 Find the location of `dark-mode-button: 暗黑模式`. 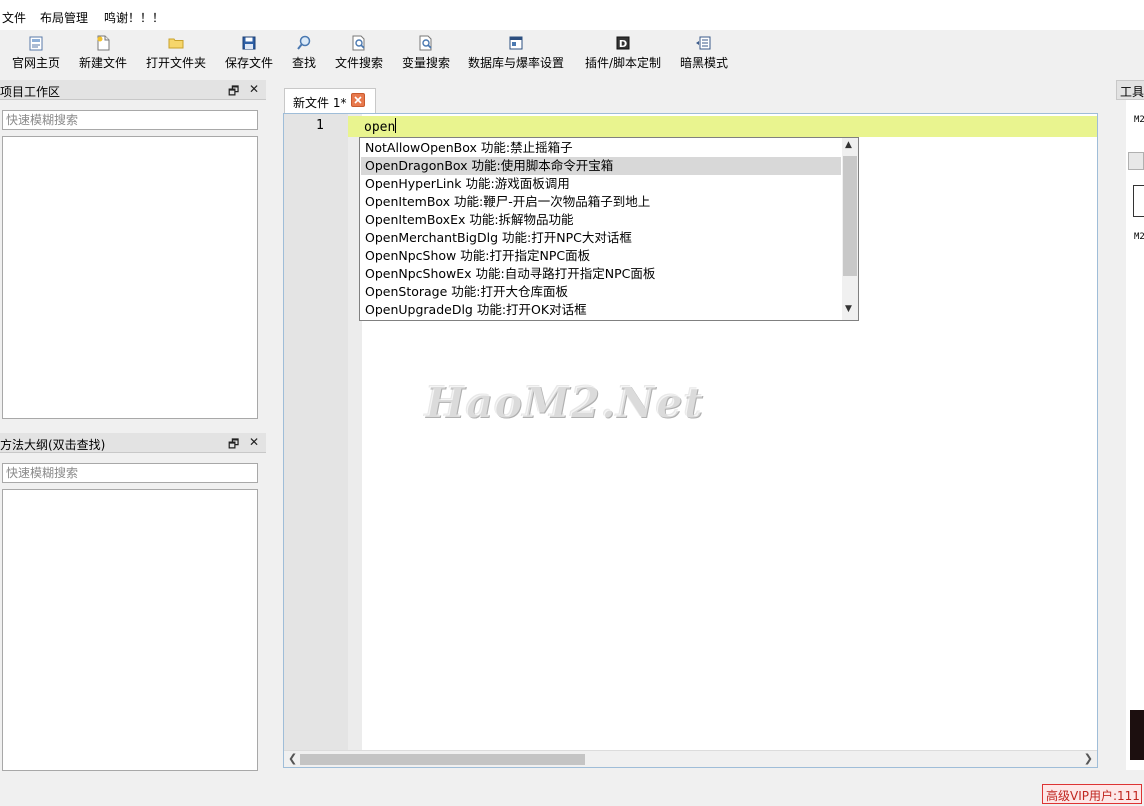

dark-mode-button: 暗黑模式 is located at coordinates (704, 53).